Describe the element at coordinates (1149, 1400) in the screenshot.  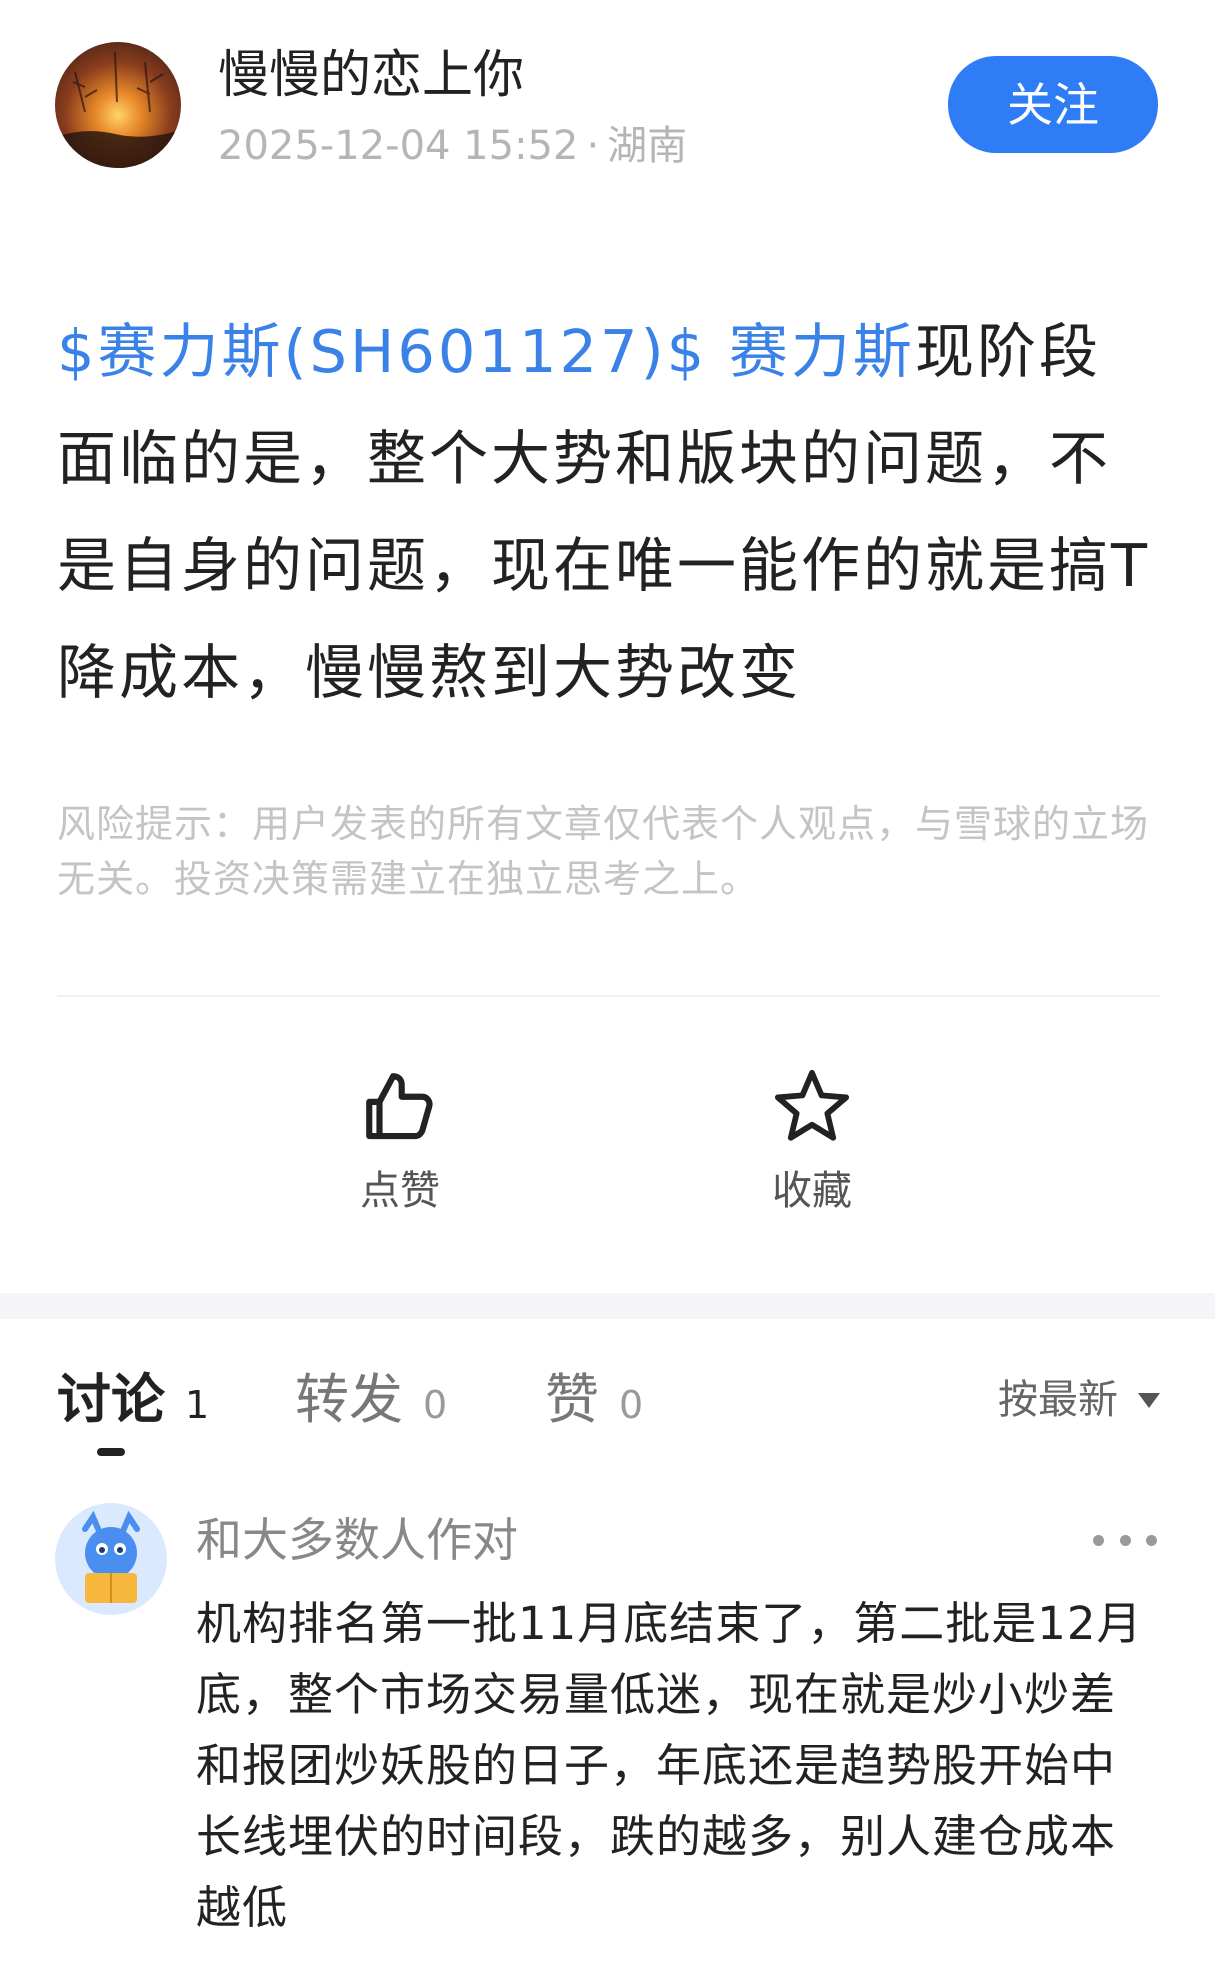
I see `caret-down-icon` at that location.